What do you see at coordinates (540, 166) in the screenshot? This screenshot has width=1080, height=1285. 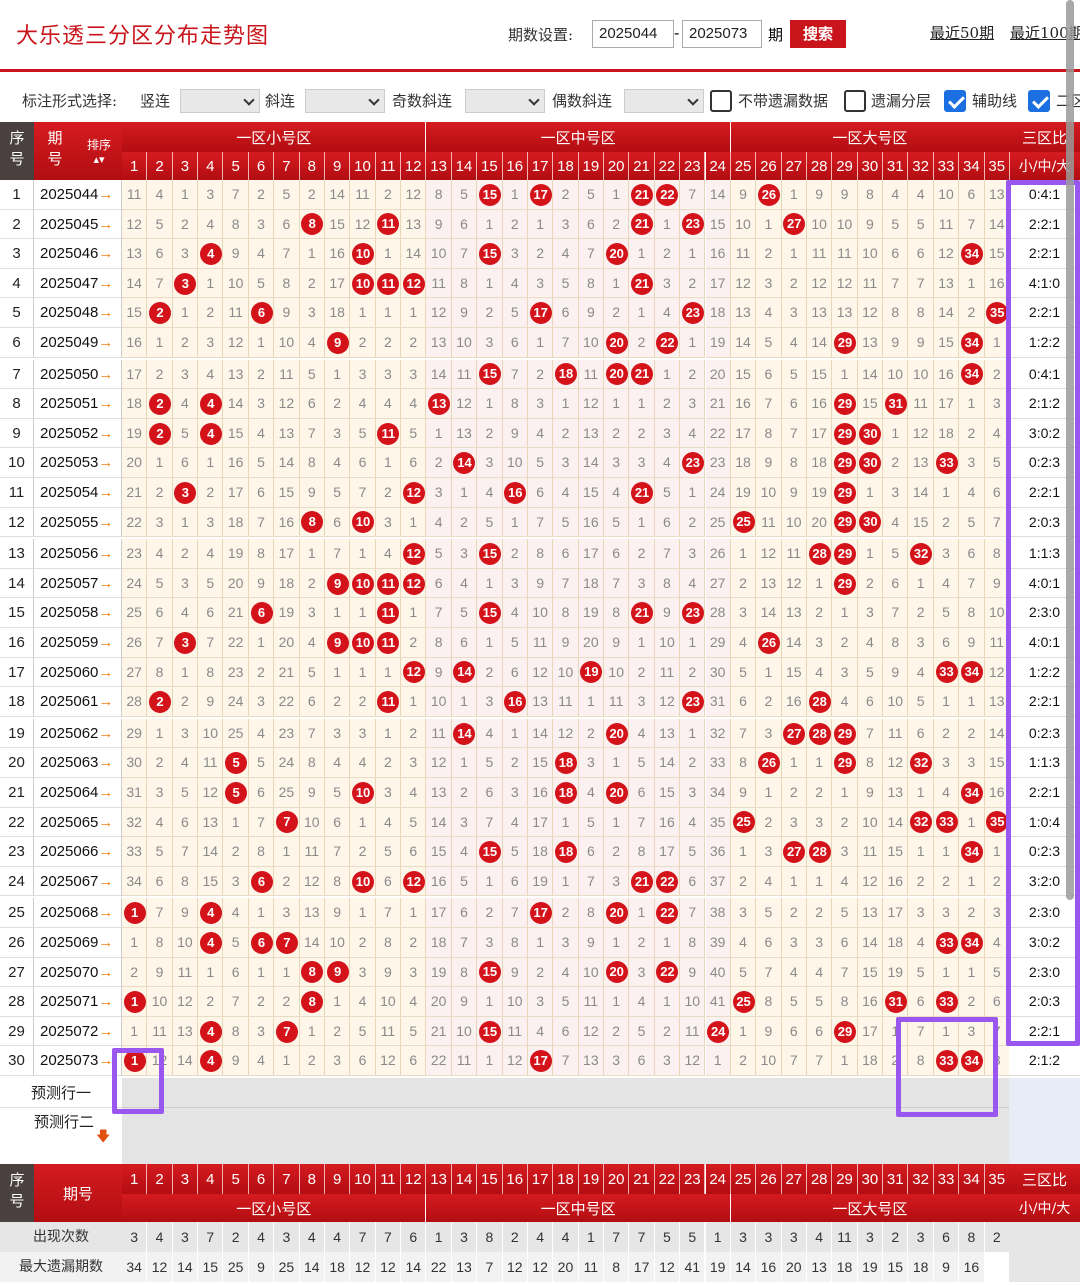 I see `col-number: 17` at bounding box center [540, 166].